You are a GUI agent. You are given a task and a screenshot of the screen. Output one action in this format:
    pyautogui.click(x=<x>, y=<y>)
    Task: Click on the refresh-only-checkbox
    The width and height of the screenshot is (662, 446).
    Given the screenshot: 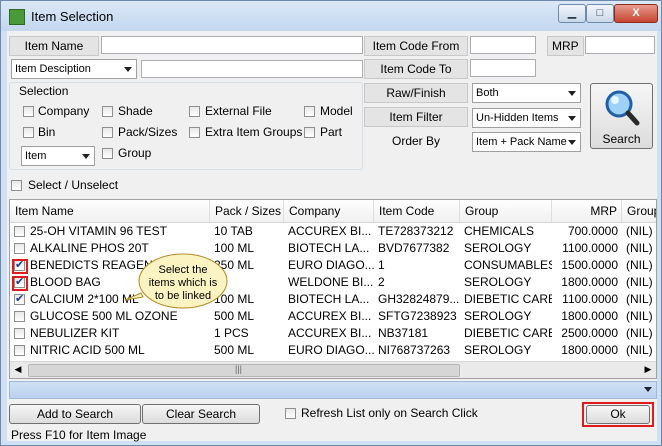 What is the action you would take?
    pyautogui.click(x=290, y=413)
    